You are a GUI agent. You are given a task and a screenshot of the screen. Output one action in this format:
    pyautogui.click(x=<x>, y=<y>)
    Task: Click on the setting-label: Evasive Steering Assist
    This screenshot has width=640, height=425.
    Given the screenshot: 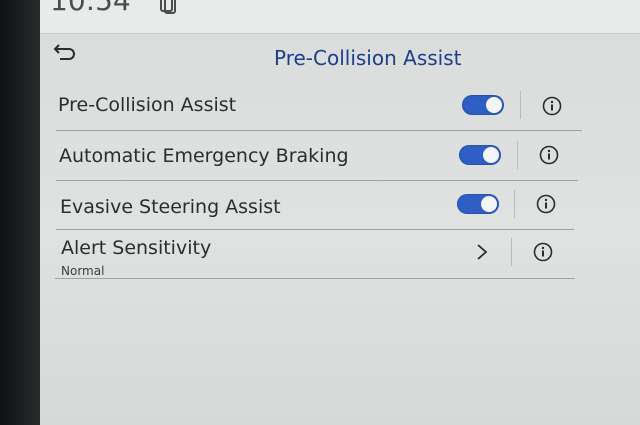 What is the action you would take?
    pyautogui.click(x=170, y=207)
    